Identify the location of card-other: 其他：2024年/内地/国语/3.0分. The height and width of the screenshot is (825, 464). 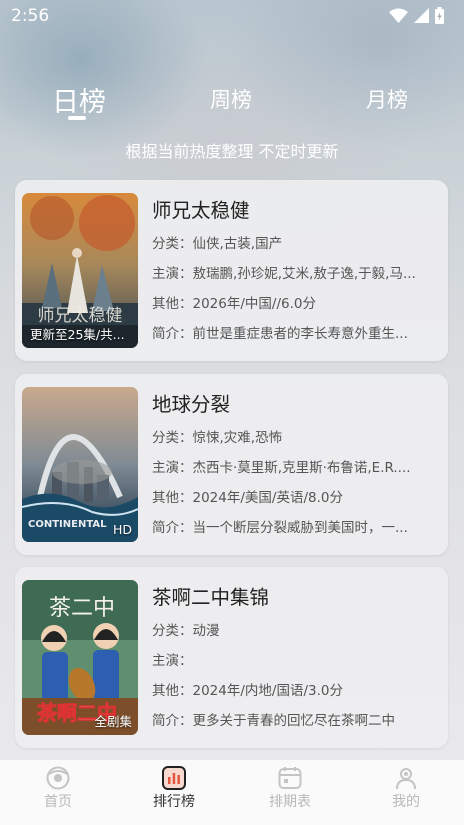
(247, 691).